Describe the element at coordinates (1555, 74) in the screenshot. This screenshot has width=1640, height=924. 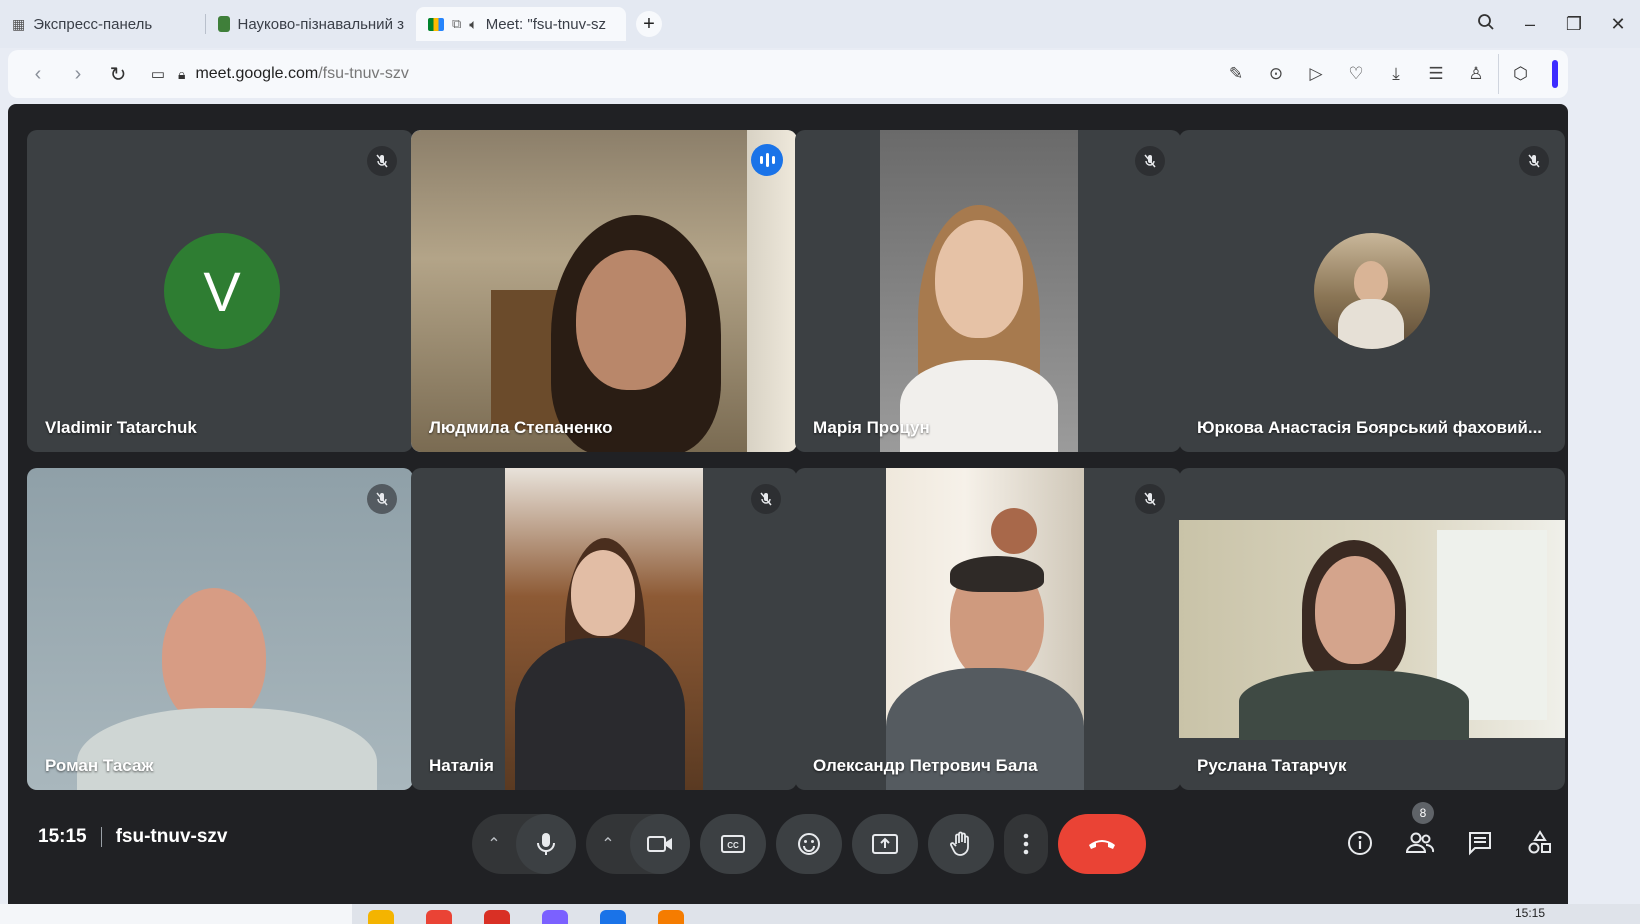
I see `sidebar-accent` at that location.